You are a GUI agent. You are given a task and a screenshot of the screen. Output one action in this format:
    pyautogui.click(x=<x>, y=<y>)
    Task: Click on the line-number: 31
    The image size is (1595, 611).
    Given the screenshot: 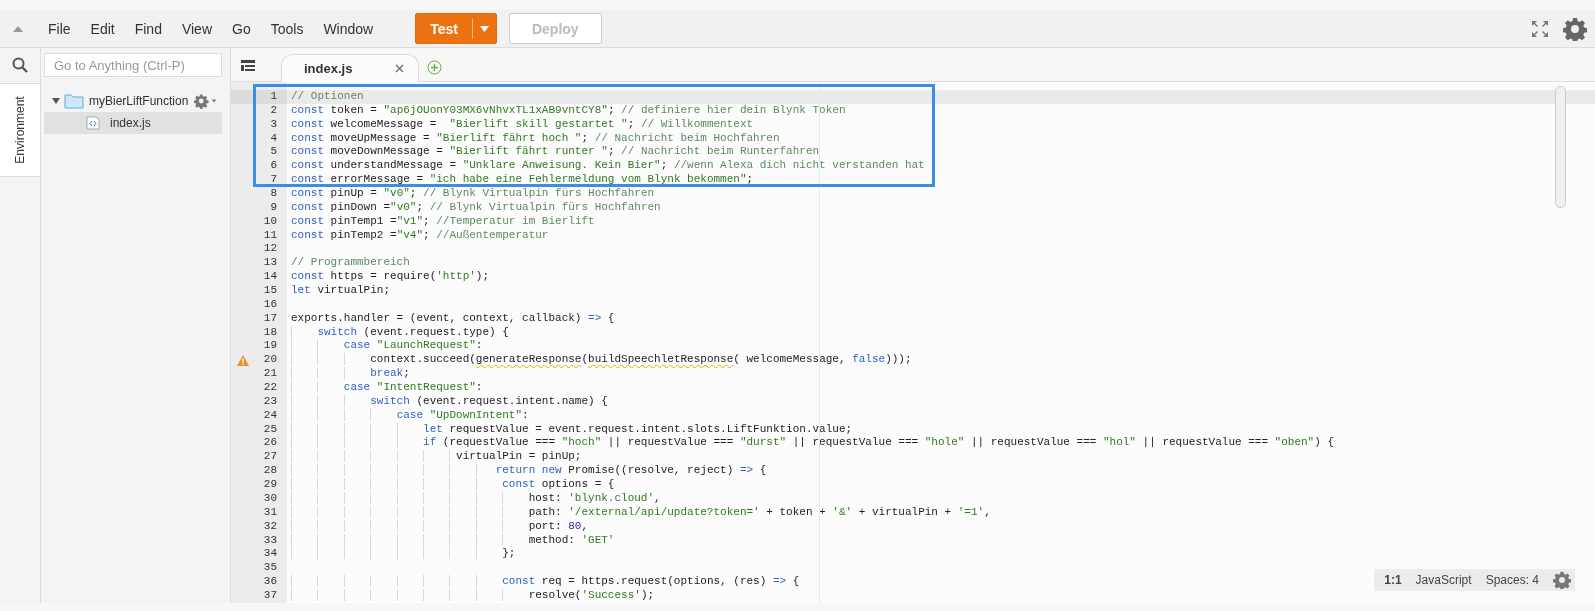 What is the action you would take?
    pyautogui.click(x=270, y=512)
    